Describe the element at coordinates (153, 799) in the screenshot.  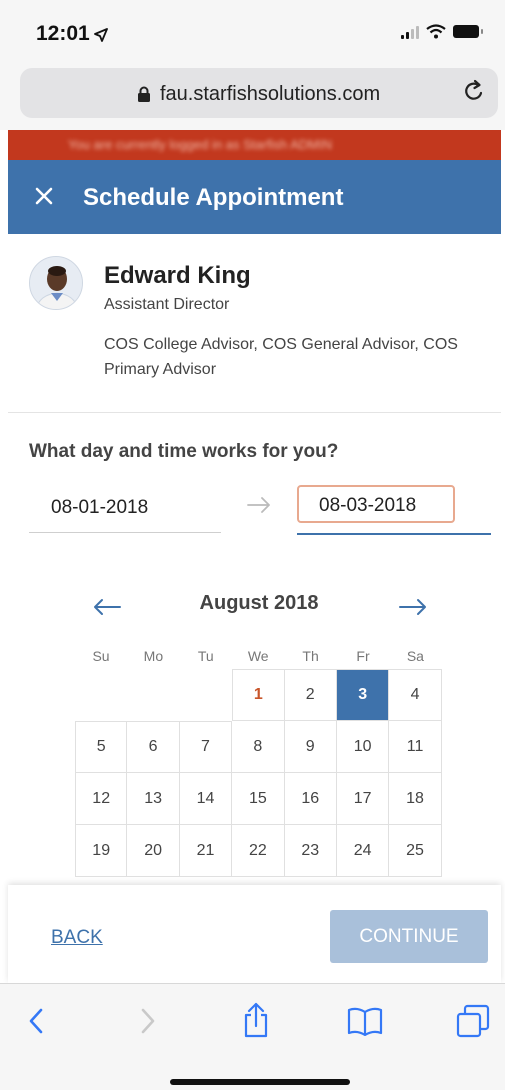
I see `calendar-day: 13` at that location.